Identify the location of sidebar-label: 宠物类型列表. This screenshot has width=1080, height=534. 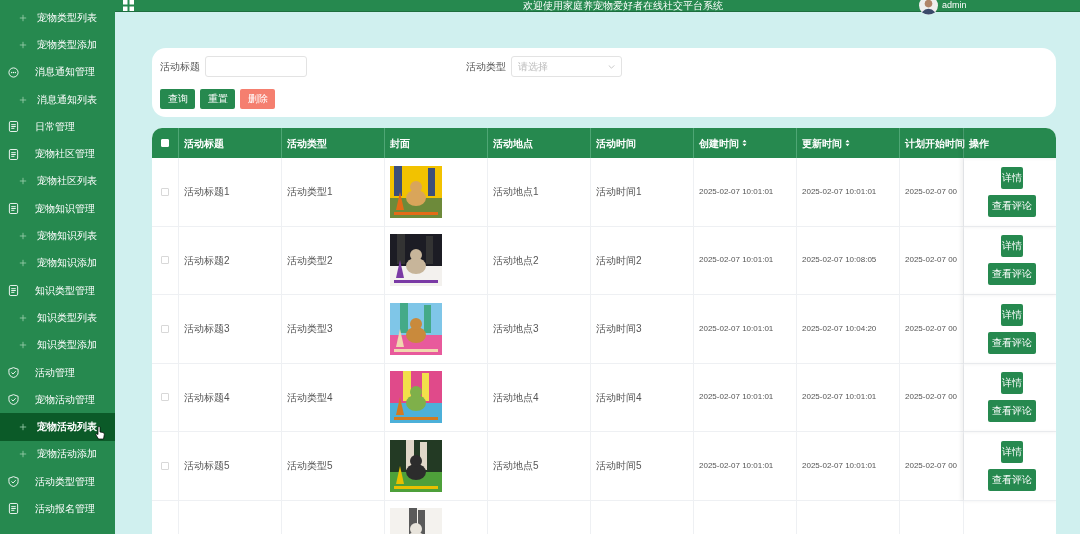
(67, 17).